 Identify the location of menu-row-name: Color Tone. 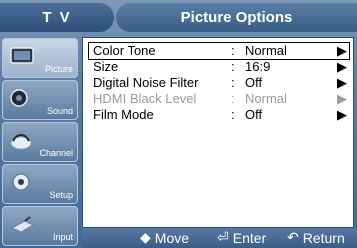
(124, 50).